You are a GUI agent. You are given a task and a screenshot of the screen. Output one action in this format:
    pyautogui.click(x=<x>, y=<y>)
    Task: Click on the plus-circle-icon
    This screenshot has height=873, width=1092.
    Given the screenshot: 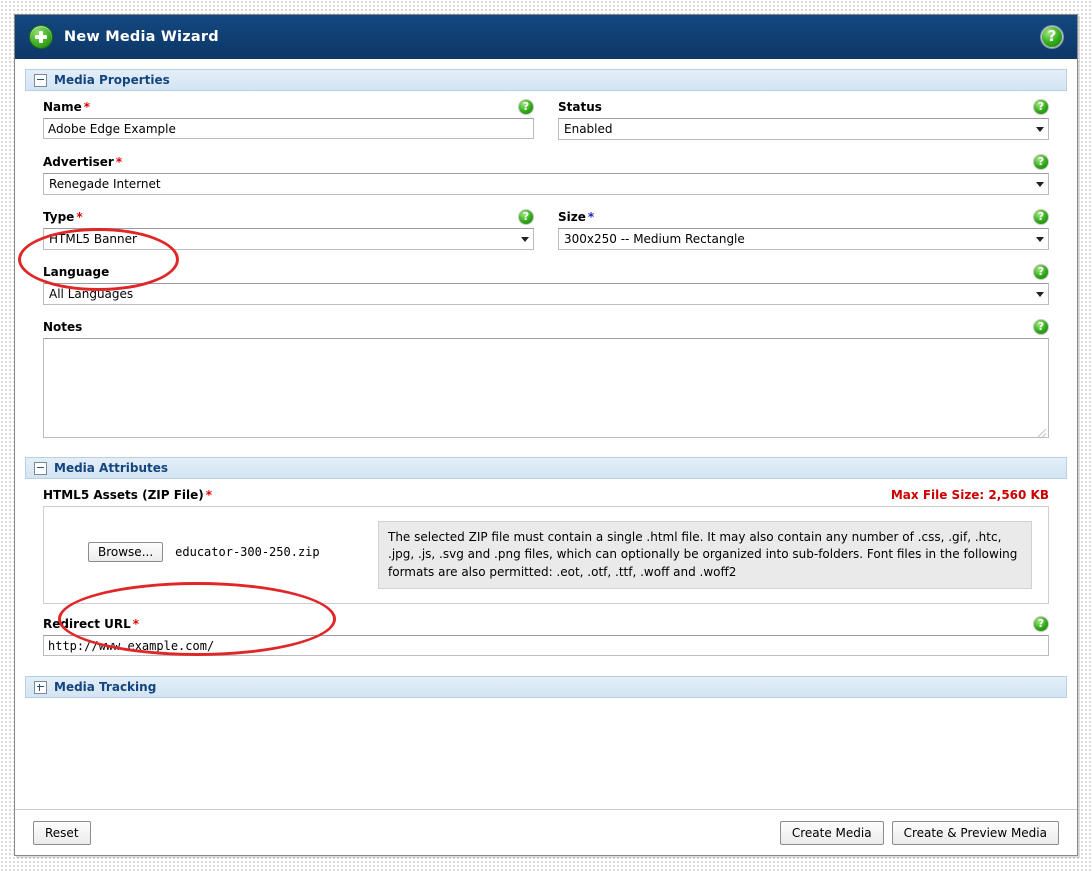 What is the action you would take?
    pyautogui.click(x=41, y=37)
    